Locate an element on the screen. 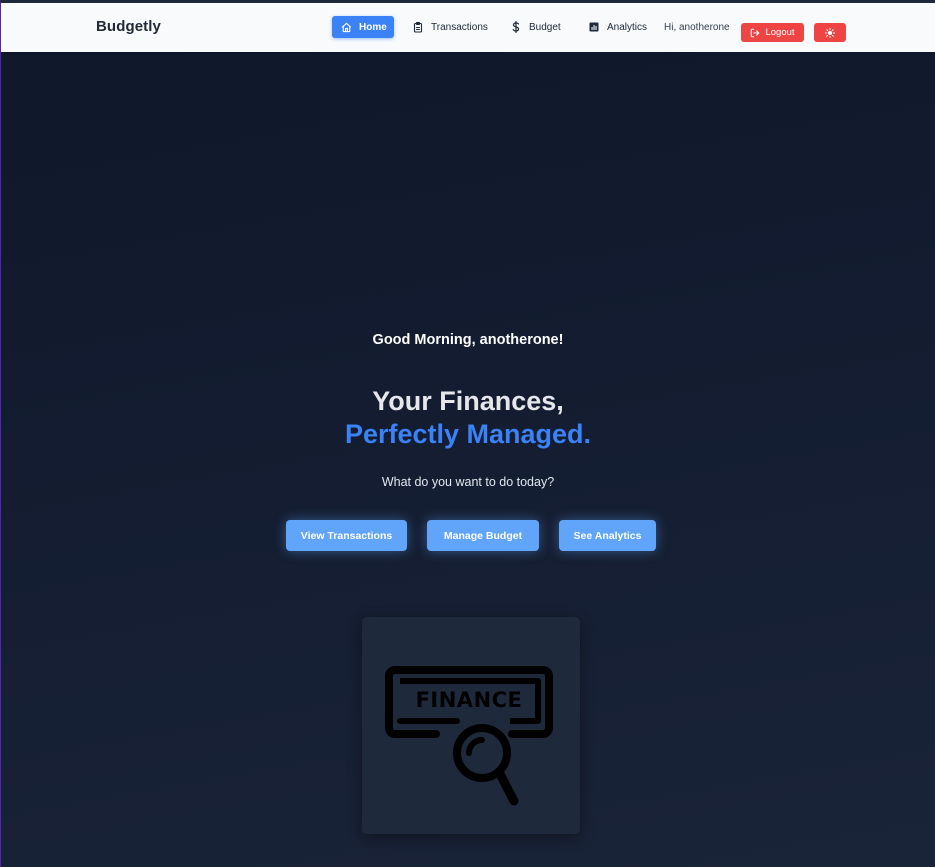 The height and width of the screenshot is (867, 935). nav-item-transactions: Transactions is located at coordinates (450, 27).